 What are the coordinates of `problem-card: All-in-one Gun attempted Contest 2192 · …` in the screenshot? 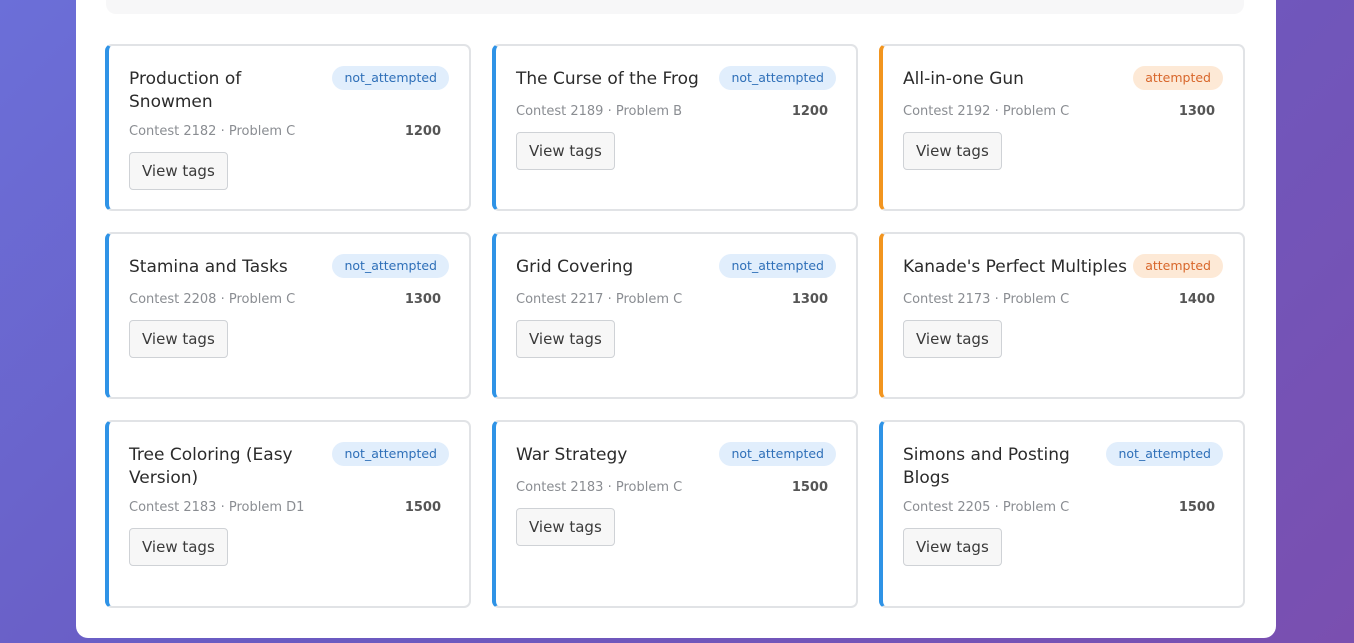 It's located at (1062, 127).